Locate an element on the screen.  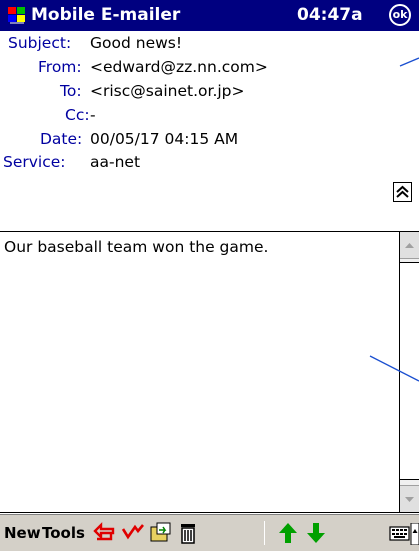
next-message-icon is located at coordinates (316, 533).